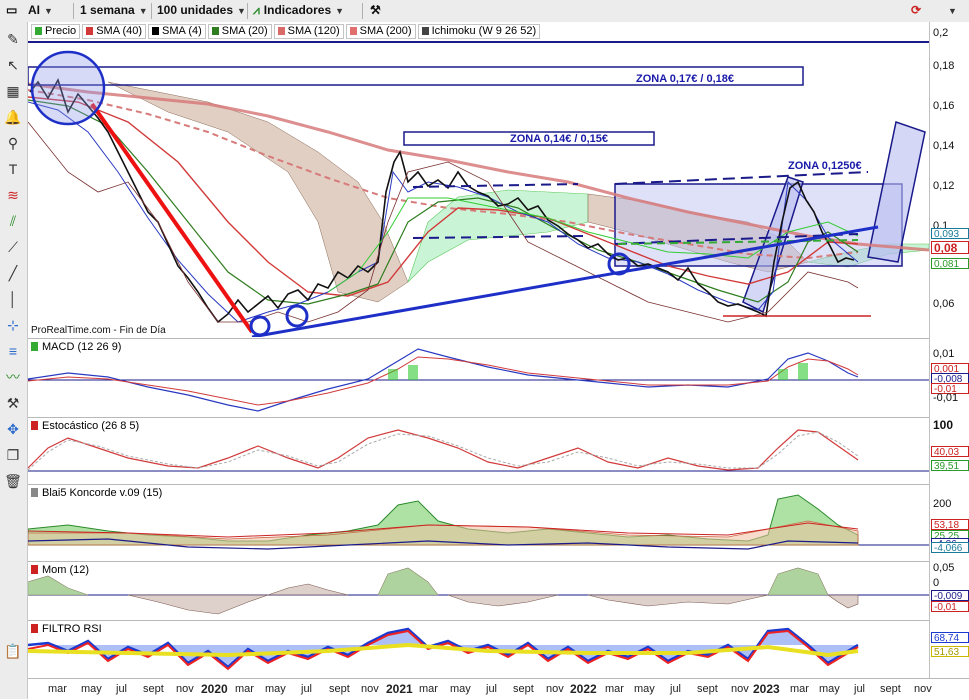 The height and width of the screenshot is (700, 969). What do you see at coordinates (13, 221) in the screenshot?
I see `channel-icon: ⫽` at bounding box center [13, 221].